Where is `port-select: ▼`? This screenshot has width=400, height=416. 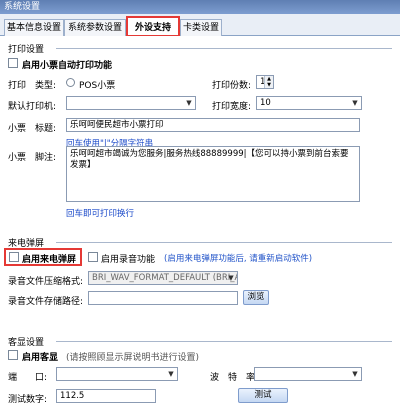 port-select: ▼ is located at coordinates (117, 374).